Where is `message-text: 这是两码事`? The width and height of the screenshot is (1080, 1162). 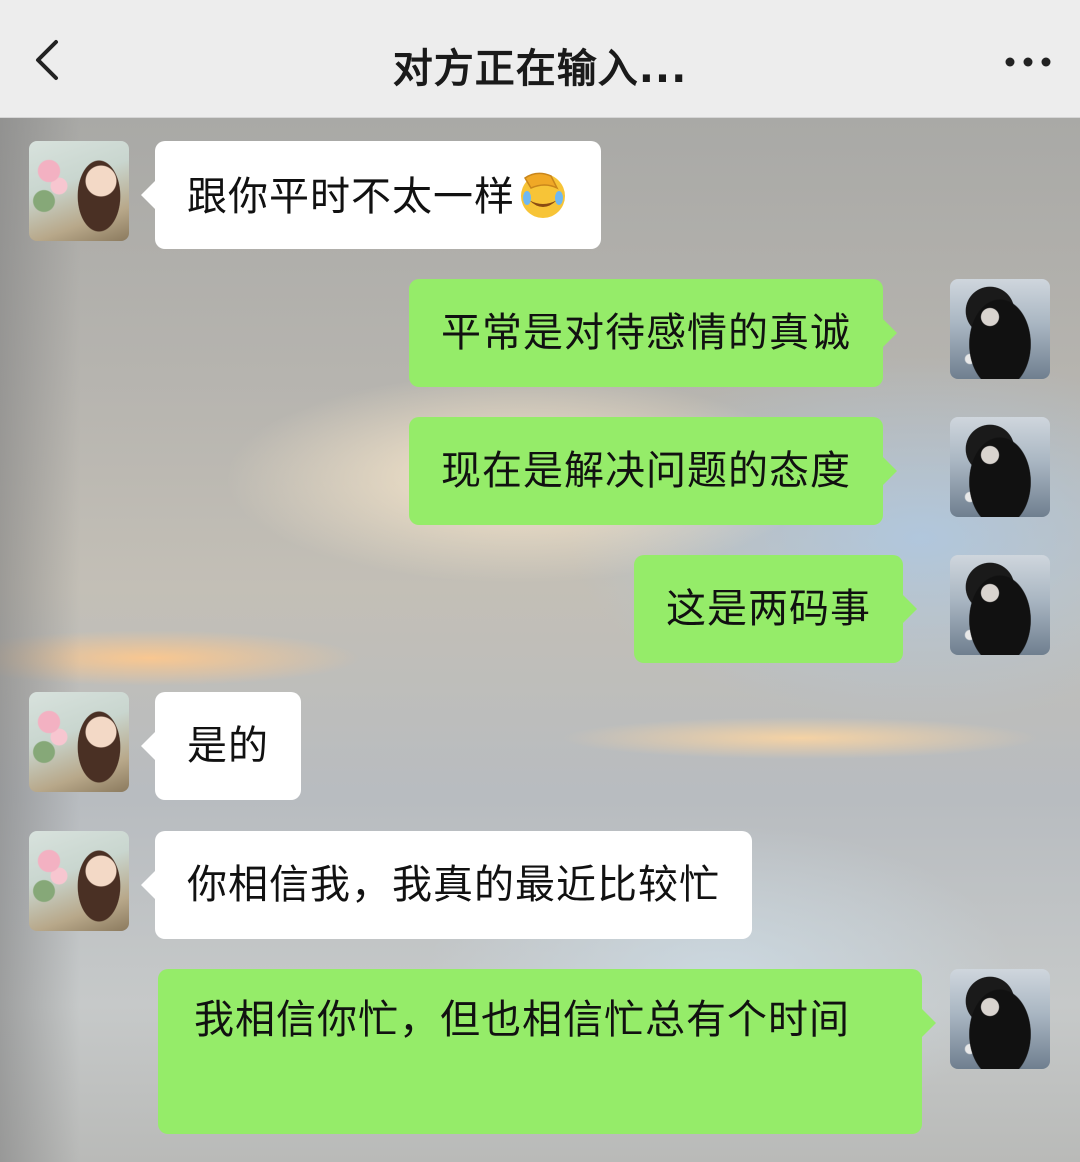
message-text: 这是两码事 is located at coordinates (768, 609).